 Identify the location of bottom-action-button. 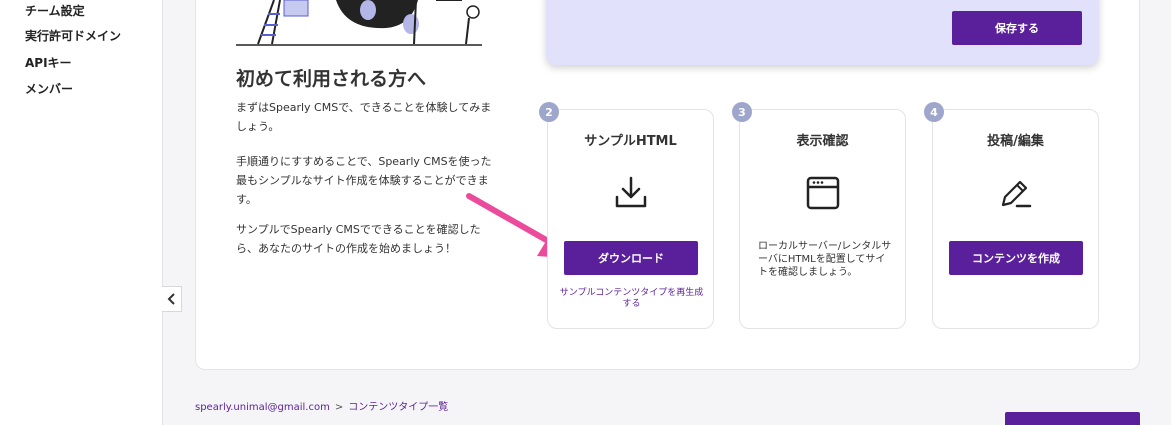
(1072, 418).